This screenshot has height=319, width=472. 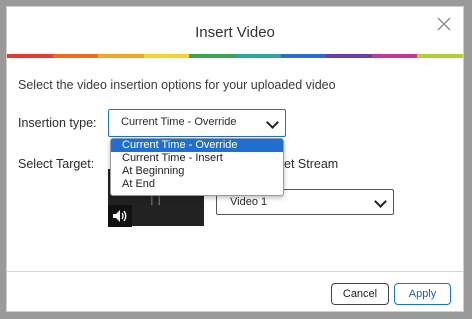 I want to click on target-stream-value: Video 1, so click(x=249, y=202).